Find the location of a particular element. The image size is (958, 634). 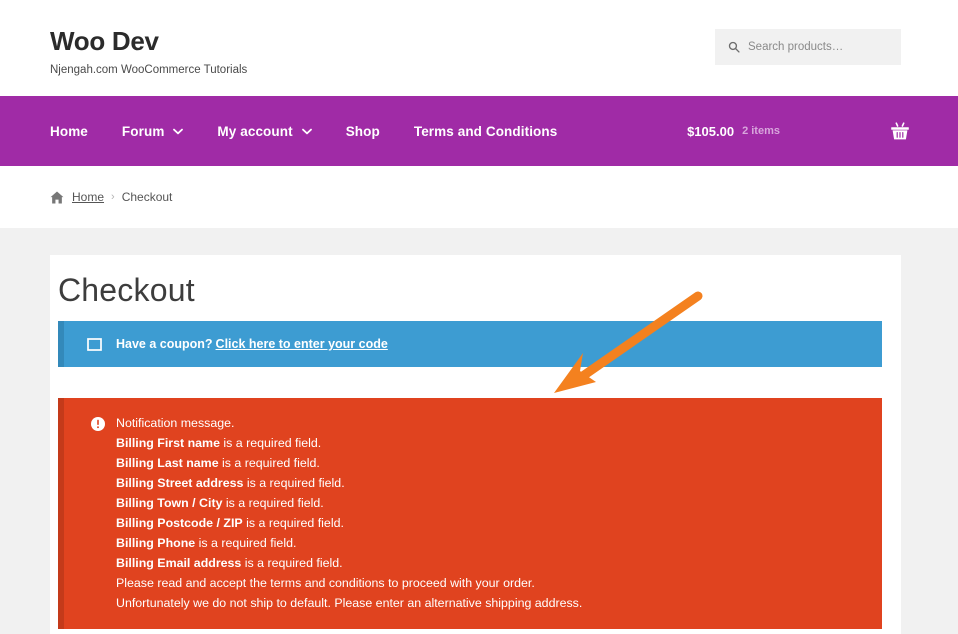

error-message-field: Billing Town / City is located at coordinates (169, 503).